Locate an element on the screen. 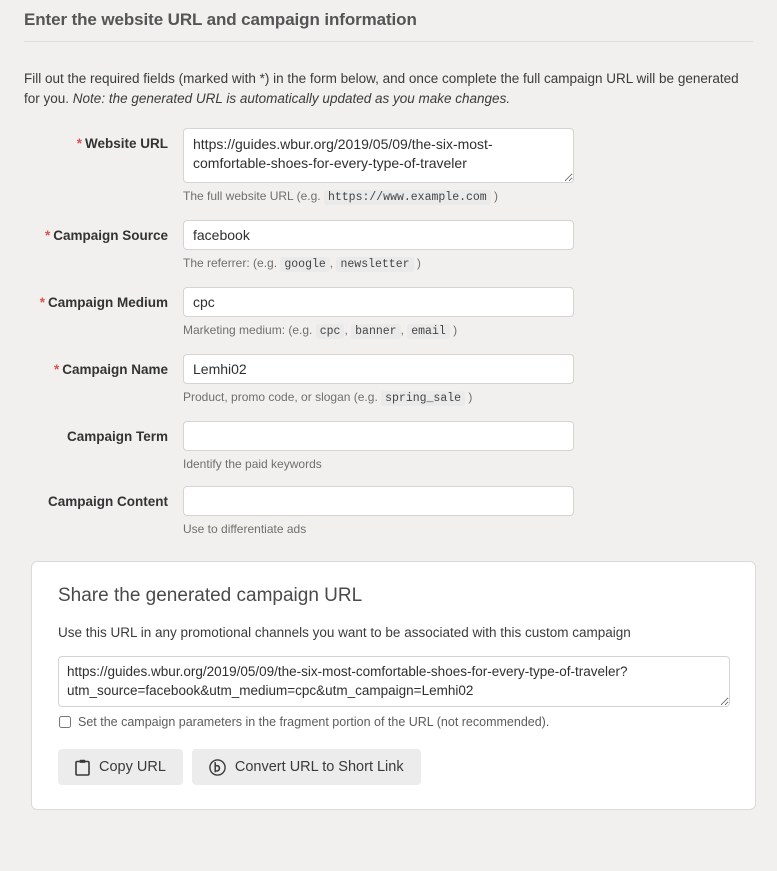 This screenshot has width=777, height=871. bitly-icon is located at coordinates (217, 767).